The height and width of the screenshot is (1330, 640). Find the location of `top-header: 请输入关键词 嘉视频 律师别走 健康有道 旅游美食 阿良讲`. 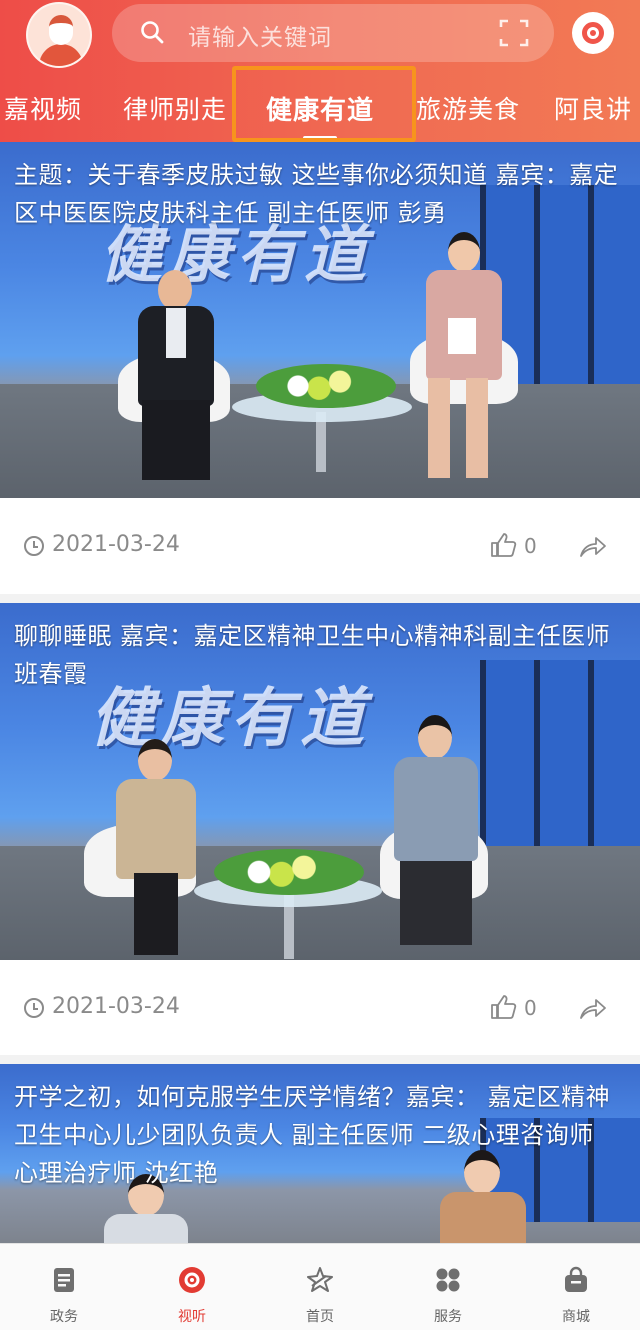

top-header: 请输入关键词 嘉视频 律师别走 健康有道 旅游美食 阿良讲 is located at coordinates (320, 71).